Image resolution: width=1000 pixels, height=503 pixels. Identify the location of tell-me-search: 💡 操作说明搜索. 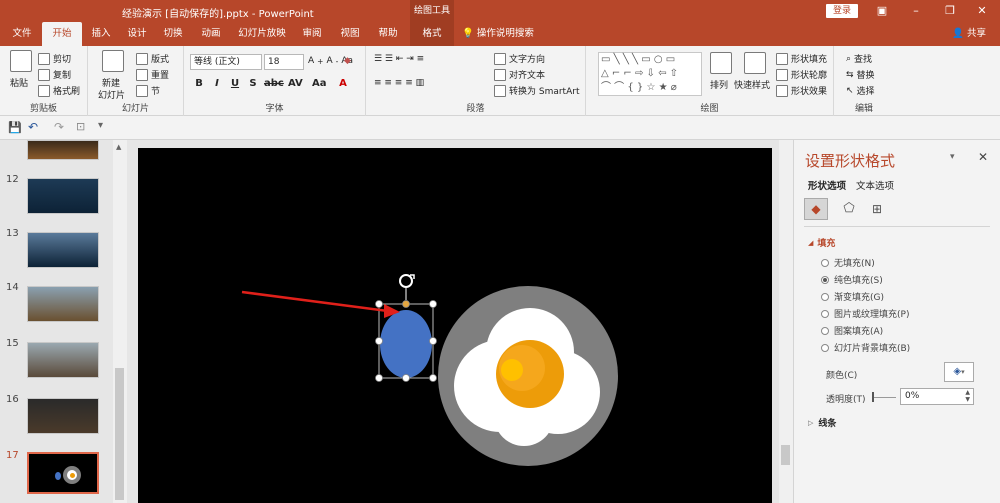
(498, 34).